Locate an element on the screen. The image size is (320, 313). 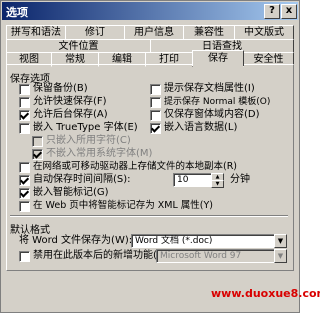
keep-backup-checkbox is located at coordinates (24, 89).